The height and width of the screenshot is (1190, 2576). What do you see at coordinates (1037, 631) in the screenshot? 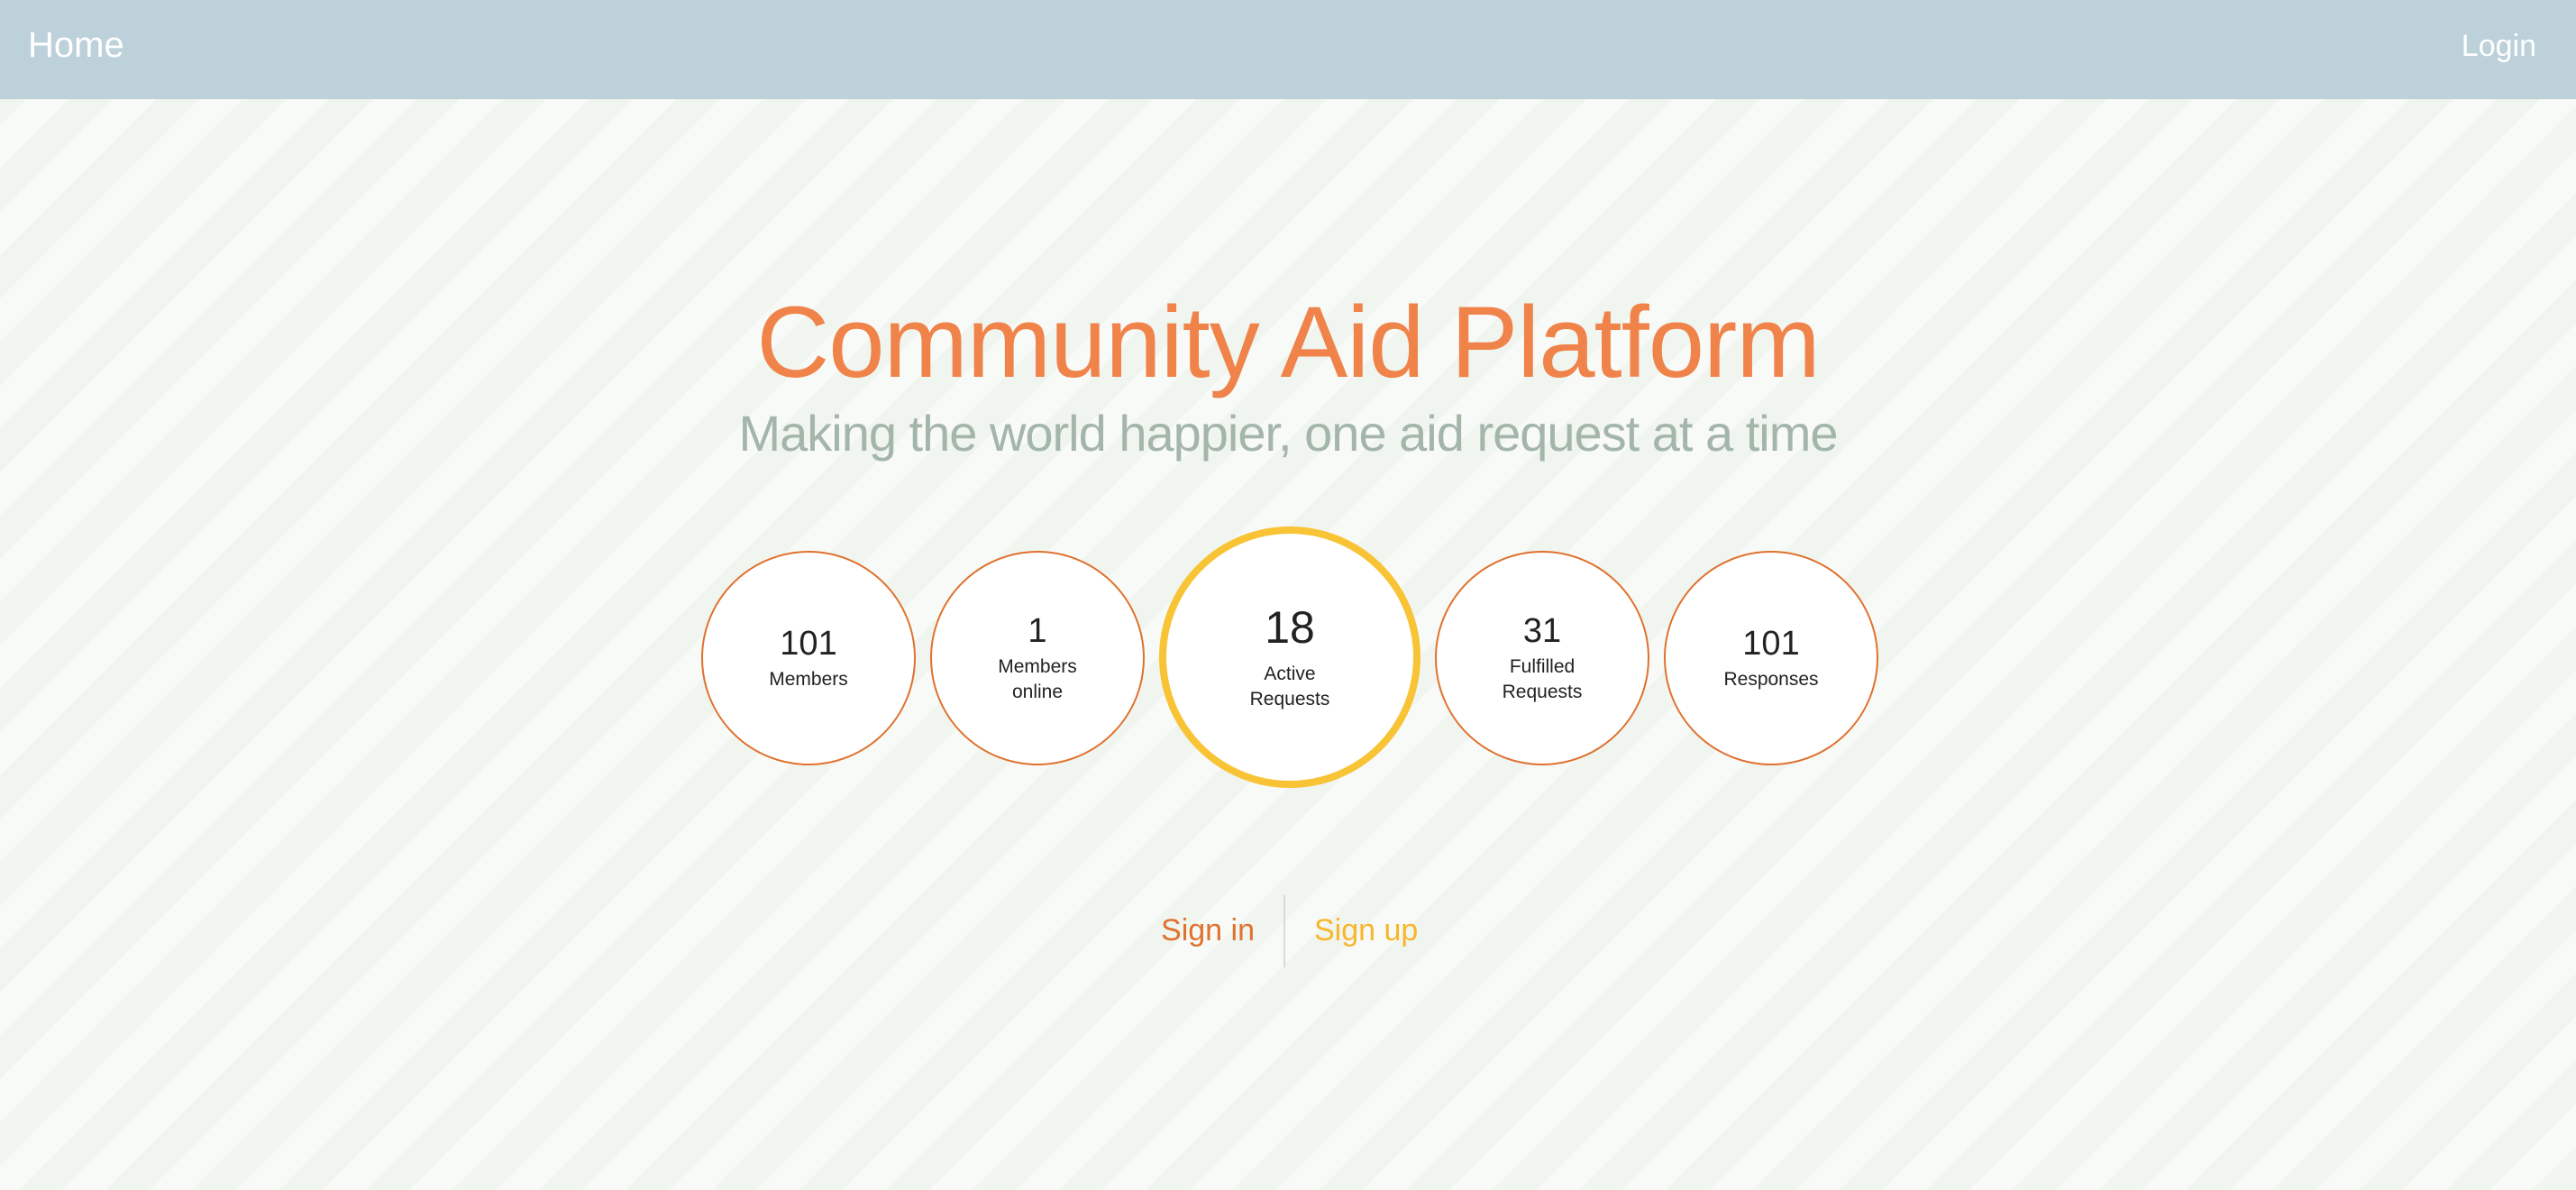
I see `stat-value: 1` at bounding box center [1037, 631].